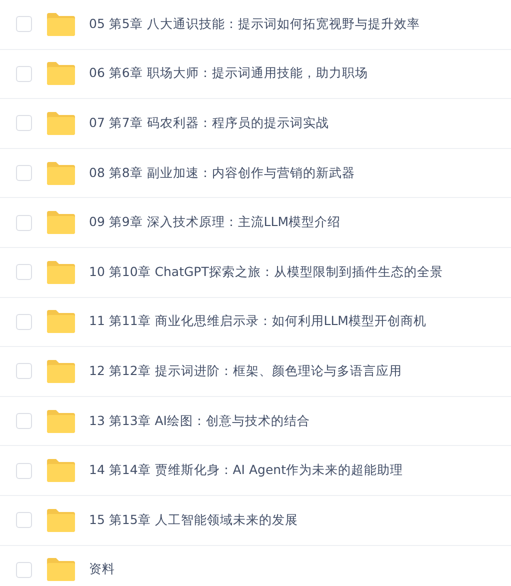  I want to click on folder-name: 14 第14章 贾维斯化身：AI Agent作为未来的超能助理, so click(246, 471).